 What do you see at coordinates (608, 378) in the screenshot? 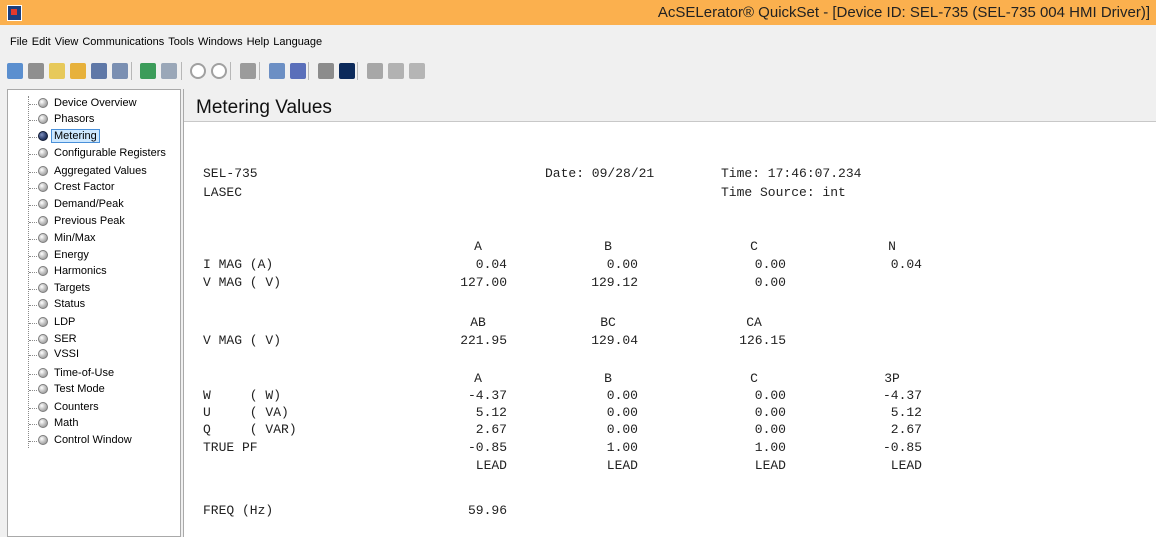
I see `column-header: B` at bounding box center [608, 378].